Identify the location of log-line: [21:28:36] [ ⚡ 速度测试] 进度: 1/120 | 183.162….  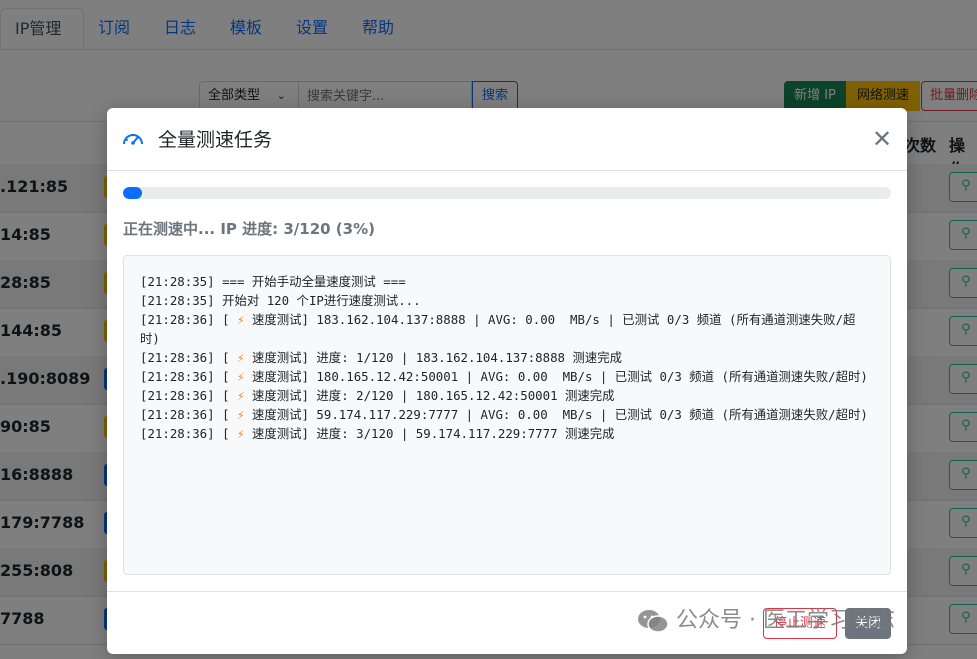
(381, 357).